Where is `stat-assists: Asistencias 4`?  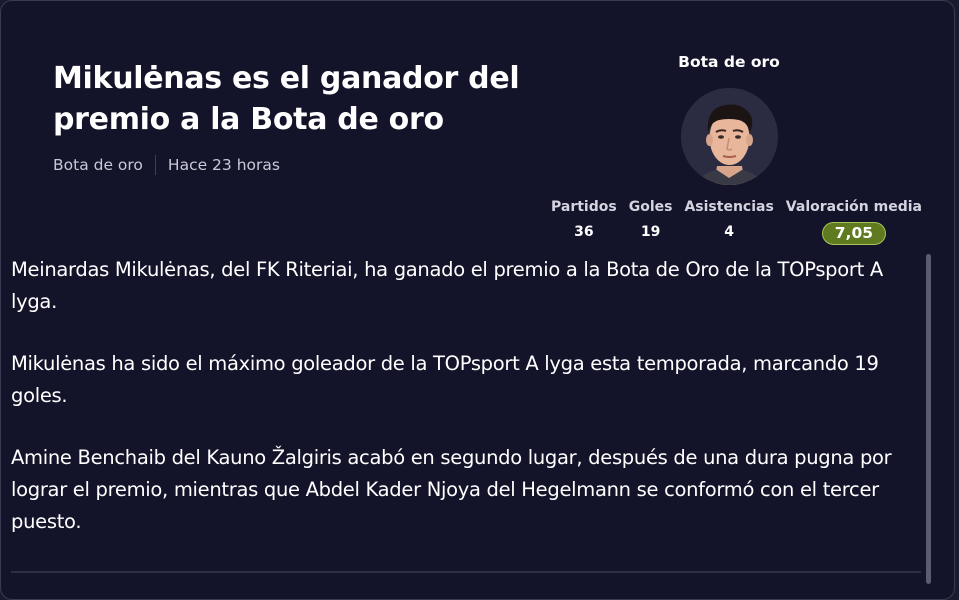 stat-assists: Asistencias 4 is located at coordinates (728, 221).